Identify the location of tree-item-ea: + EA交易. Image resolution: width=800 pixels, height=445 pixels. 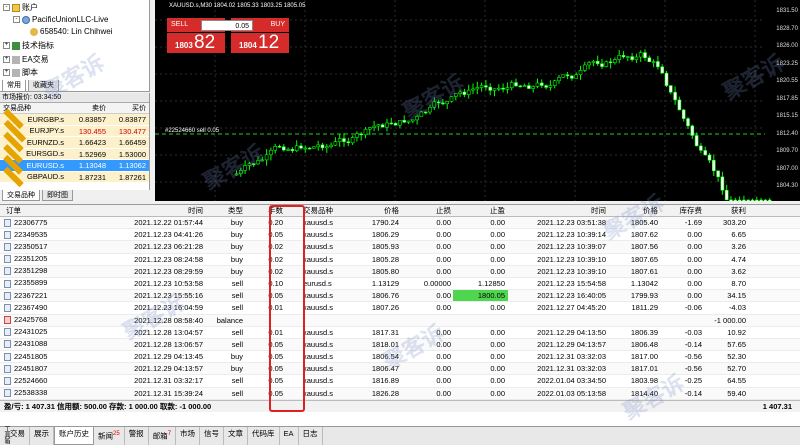
(26, 59).